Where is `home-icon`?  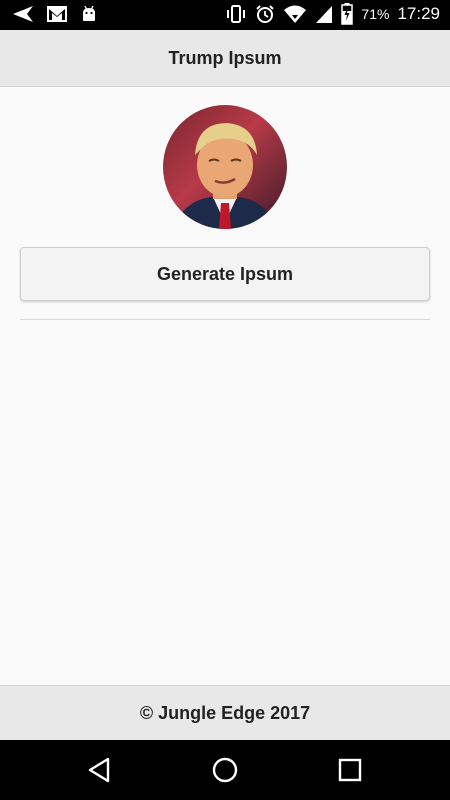 home-icon is located at coordinates (225, 770).